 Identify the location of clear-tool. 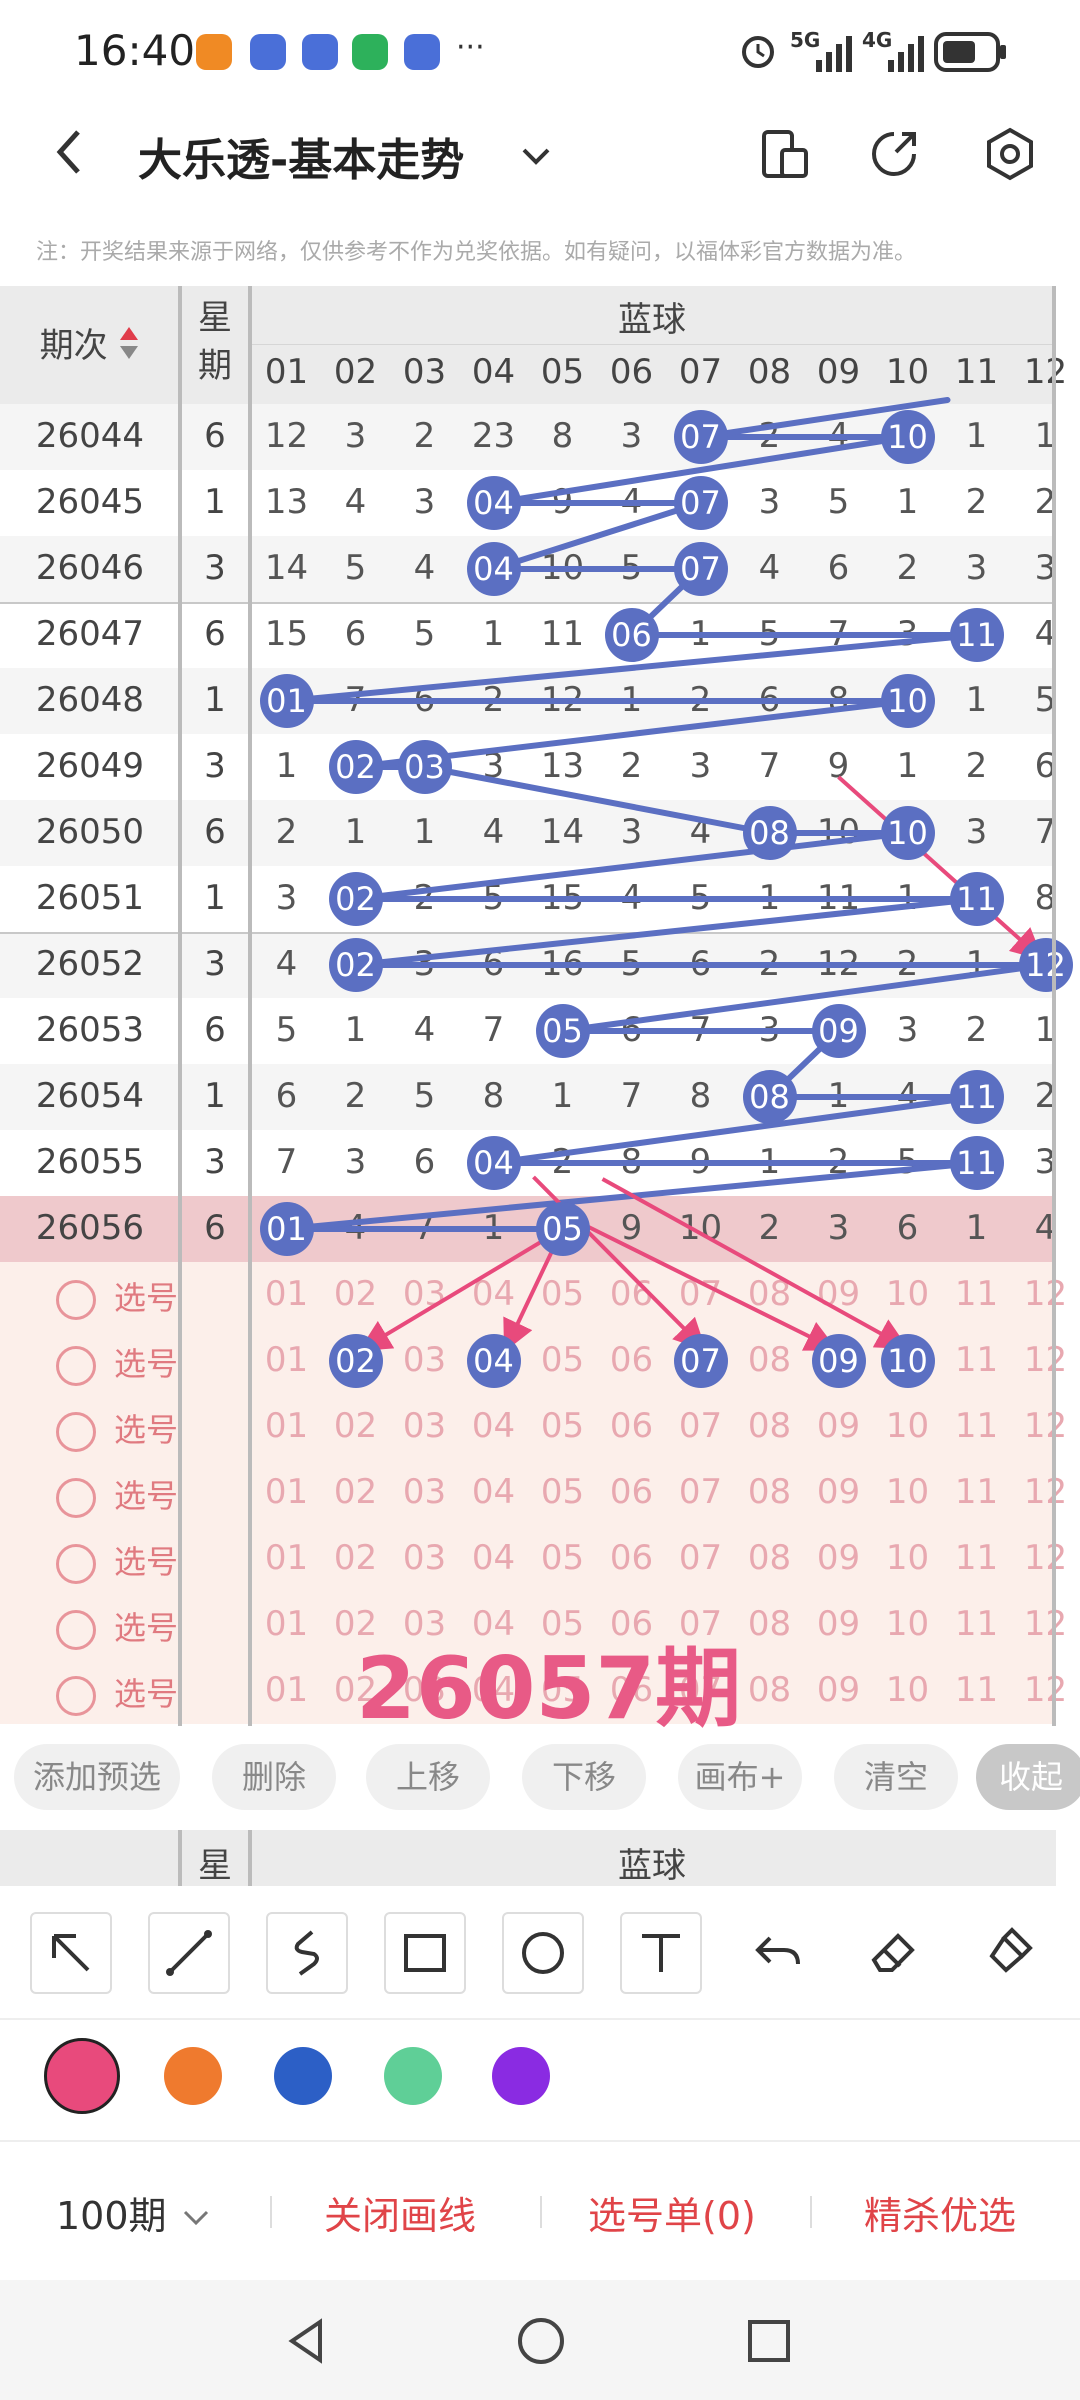
(1011, 1951).